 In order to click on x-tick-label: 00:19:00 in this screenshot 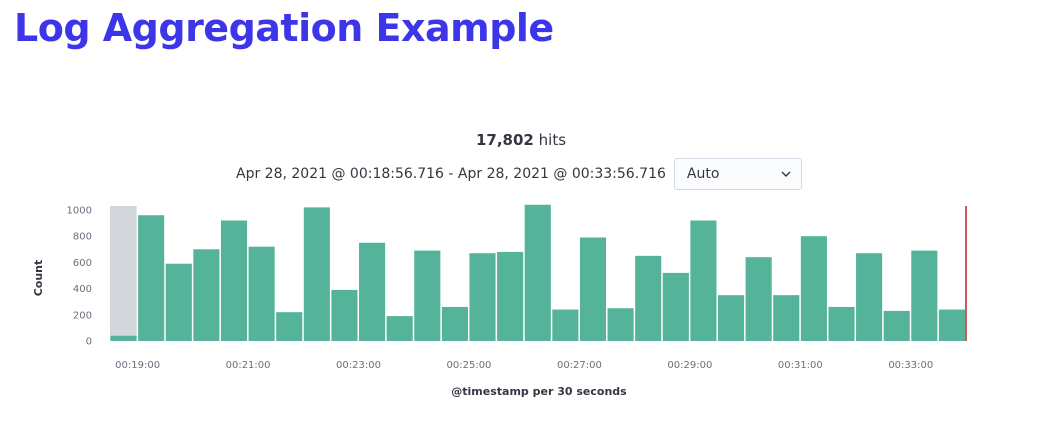, I will do `click(137, 365)`.